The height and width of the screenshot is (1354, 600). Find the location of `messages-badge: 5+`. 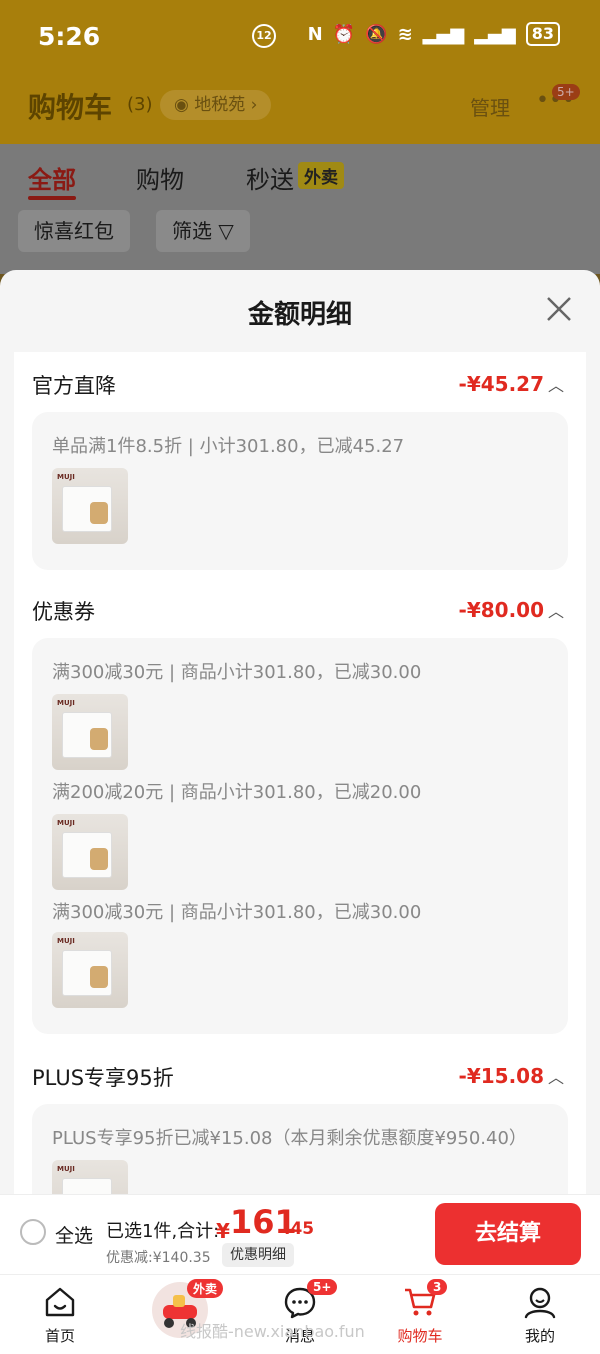

messages-badge: 5+ is located at coordinates (322, 1287).